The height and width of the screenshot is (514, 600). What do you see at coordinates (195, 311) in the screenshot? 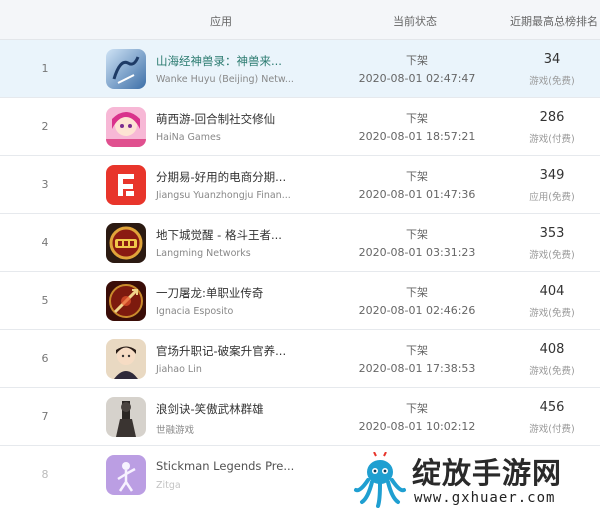
I see `app-developer: Ignacia Esposito` at bounding box center [195, 311].